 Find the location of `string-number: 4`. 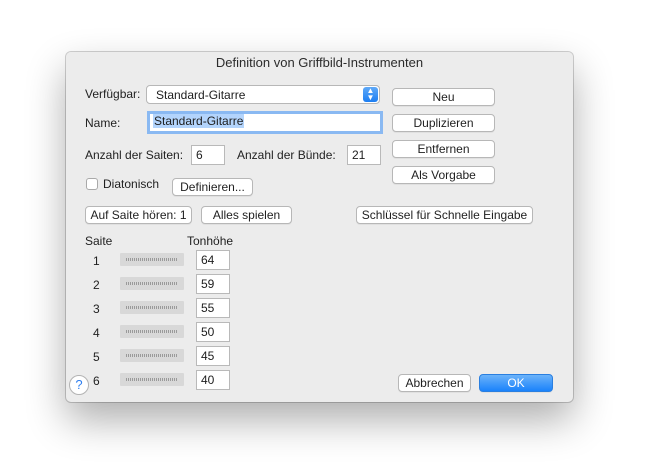

string-number: 4 is located at coordinates (96, 333).